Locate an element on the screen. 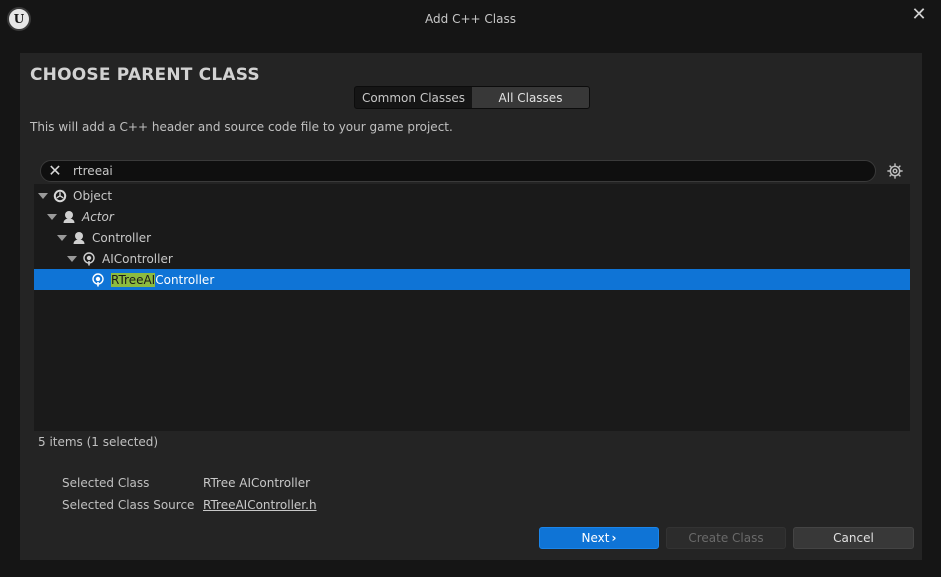 This screenshot has height=577, width=941. tree-row-aicontroller: AIController is located at coordinates (472, 258).